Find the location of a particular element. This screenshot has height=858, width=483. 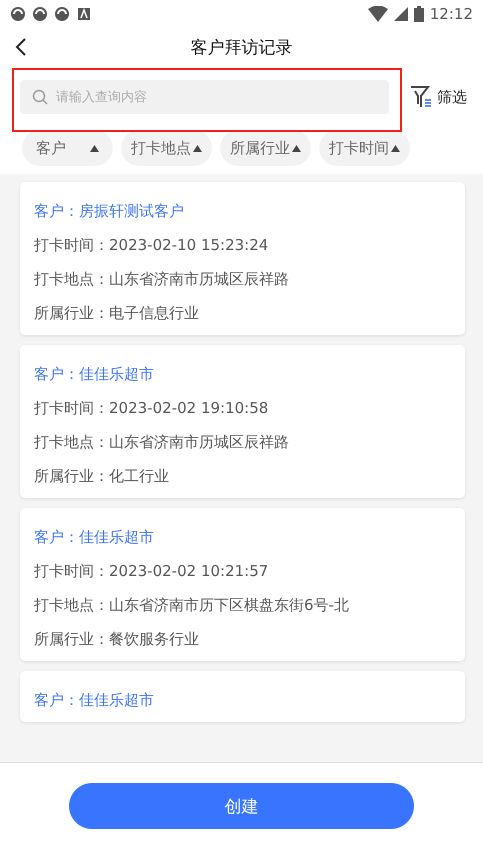

record-field: 打卡时间：2023-02-02 10:21:57 is located at coordinates (242, 571).